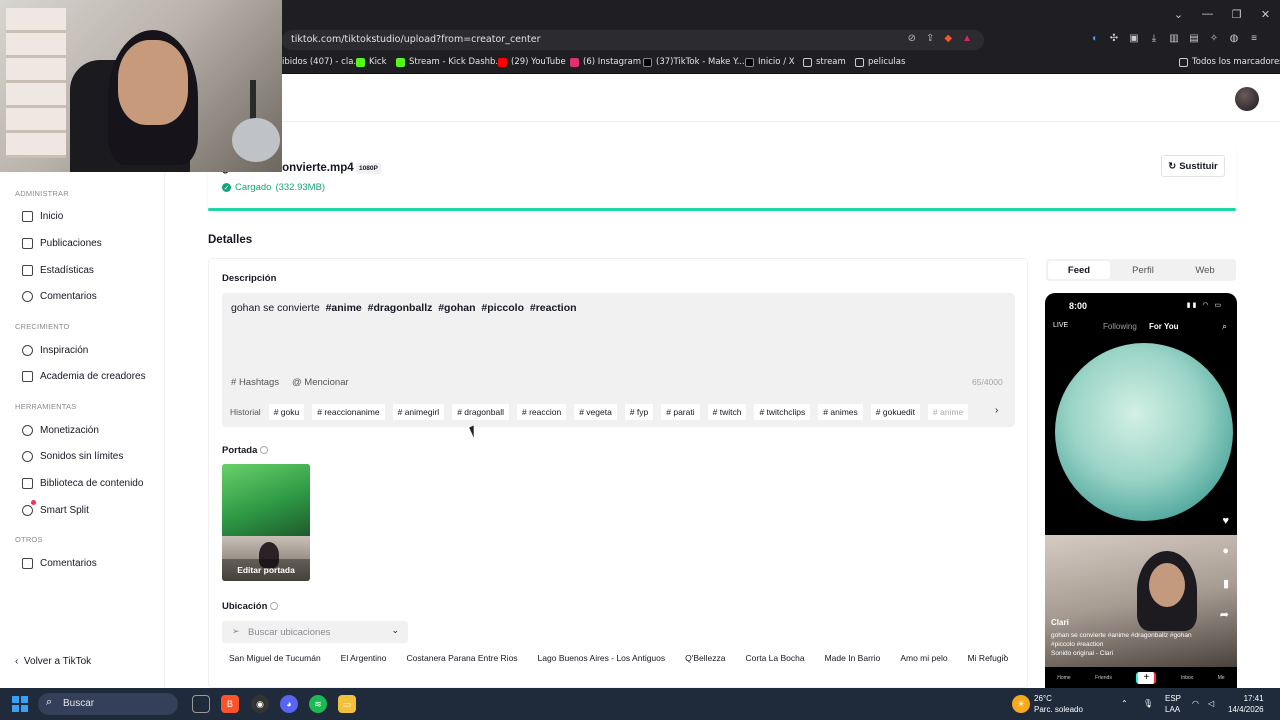 This screenshot has height=720, width=1280. I want to click on location-chip: San Miguel de Tucumán, so click(275, 658).